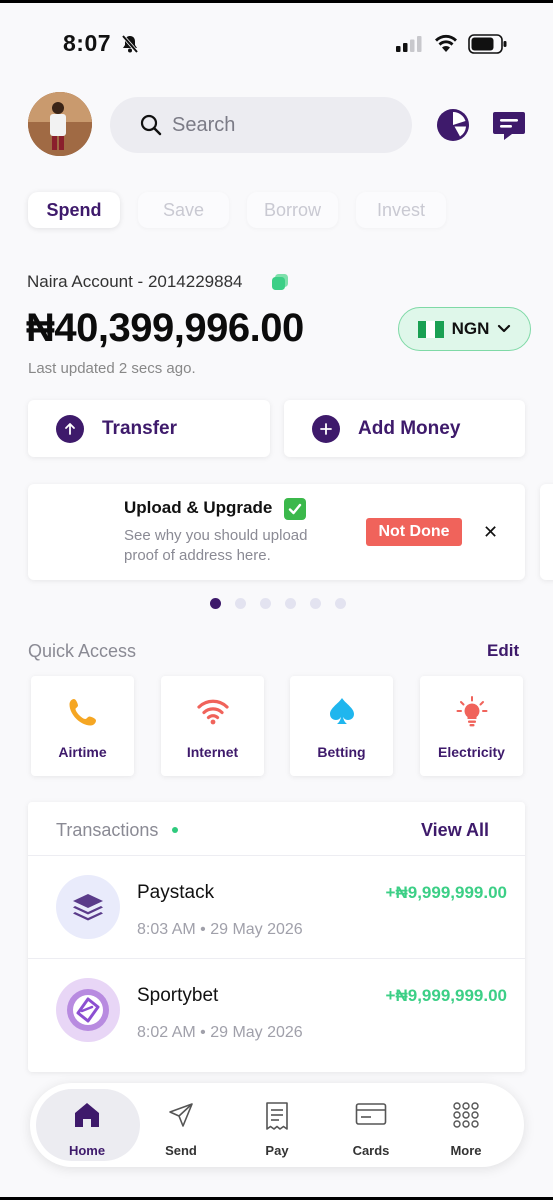 This screenshot has height=1200, width=553. Describe the element at coordinates (87, 43) in the screenshot. I see `status-time: 8:07` at that location.